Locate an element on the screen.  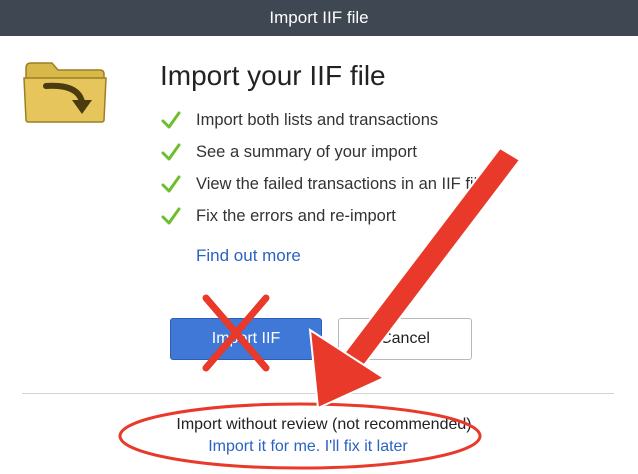
page-heading: Import your IIF file is located at coordinates (273, 75).